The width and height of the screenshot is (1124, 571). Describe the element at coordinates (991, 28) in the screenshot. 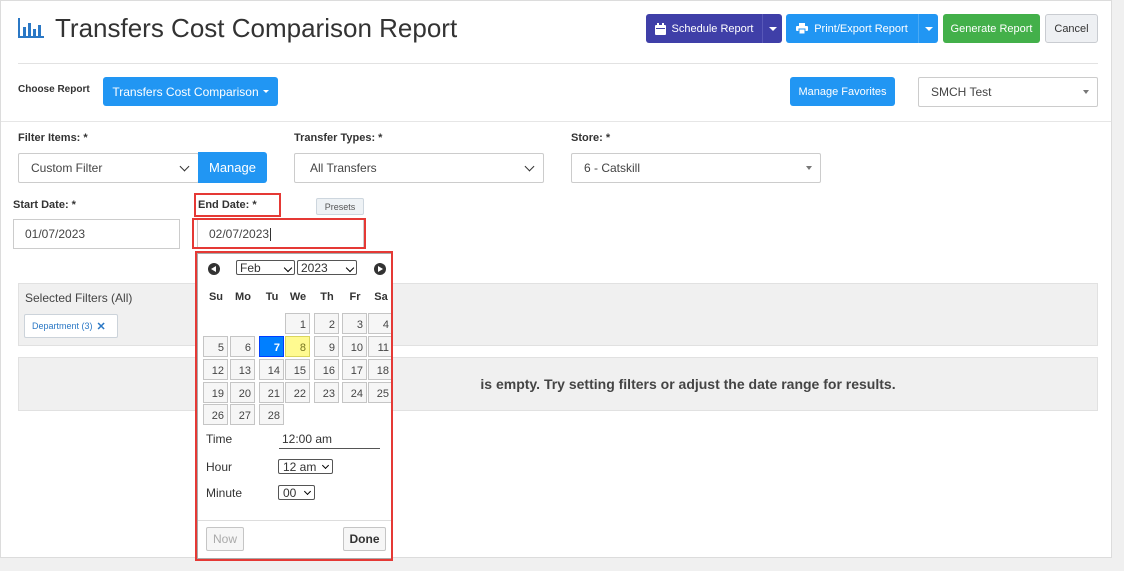

I see `generate-report-button: Generate Report` at that location.